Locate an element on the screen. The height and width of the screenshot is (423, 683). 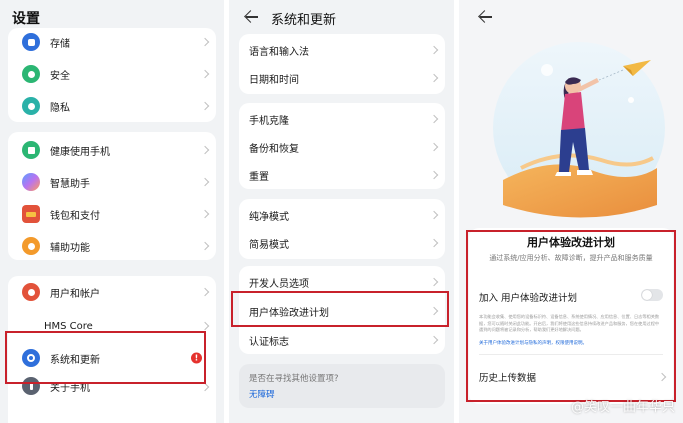
settings-item-wallet: 钱包和支付 is located at coordinates (112, 214).